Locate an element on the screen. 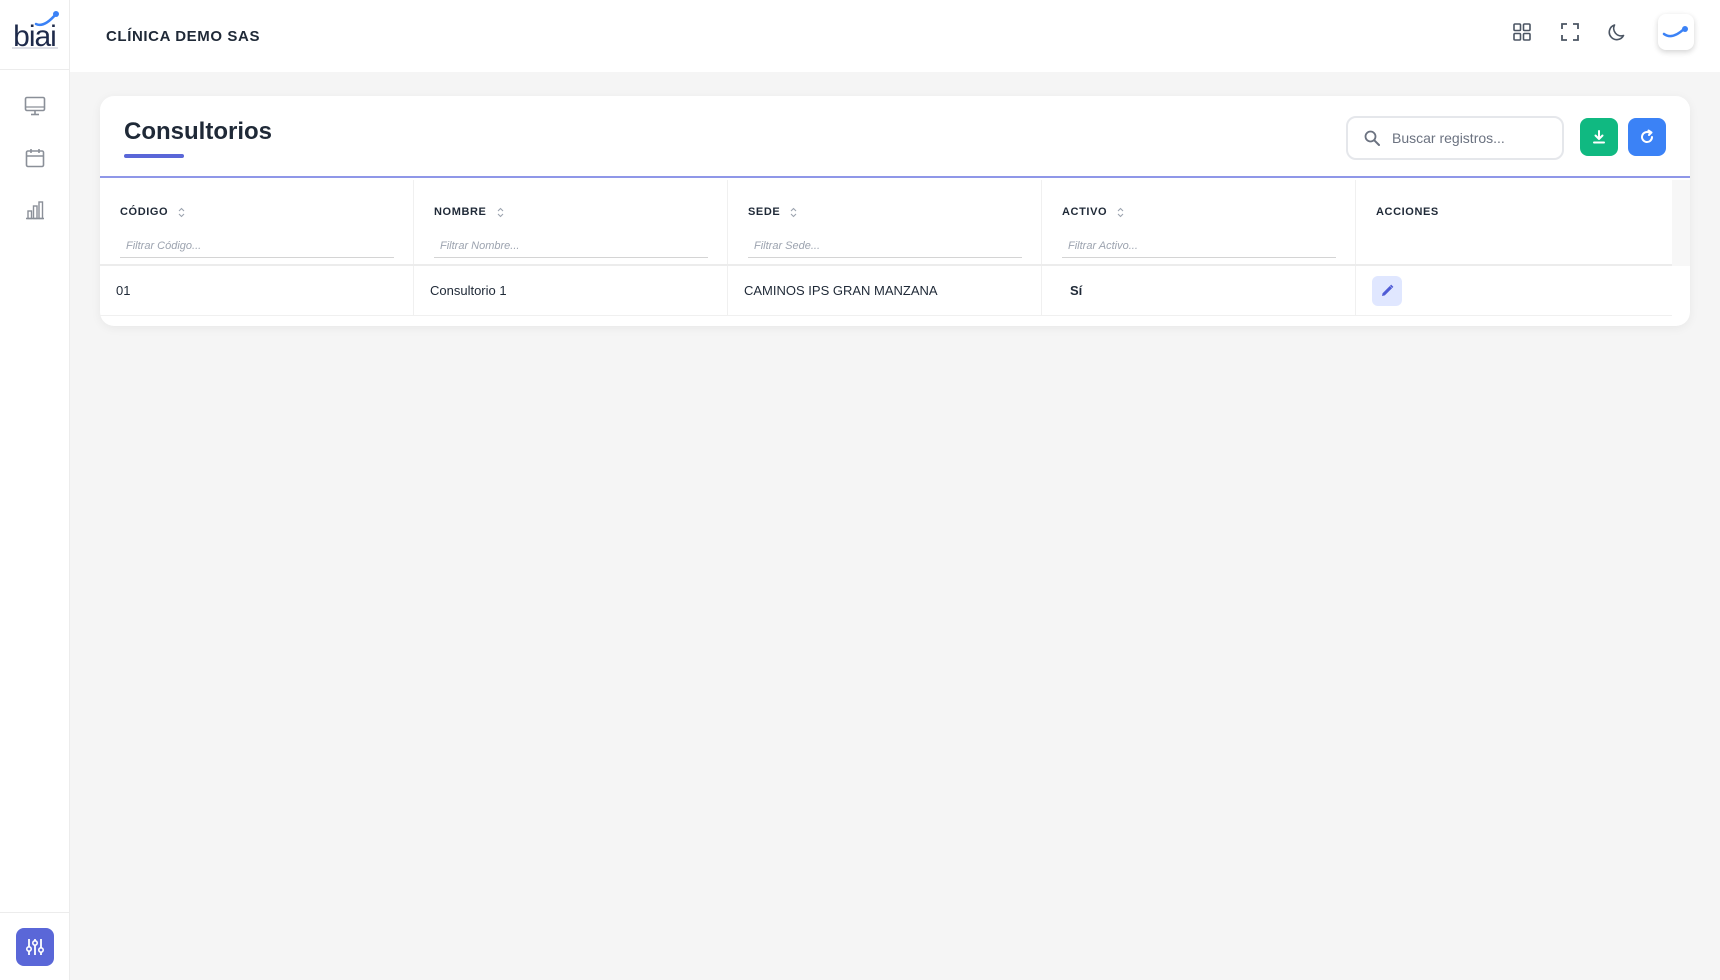  avatar-logo-icon is located at coordinates (1675, 32).